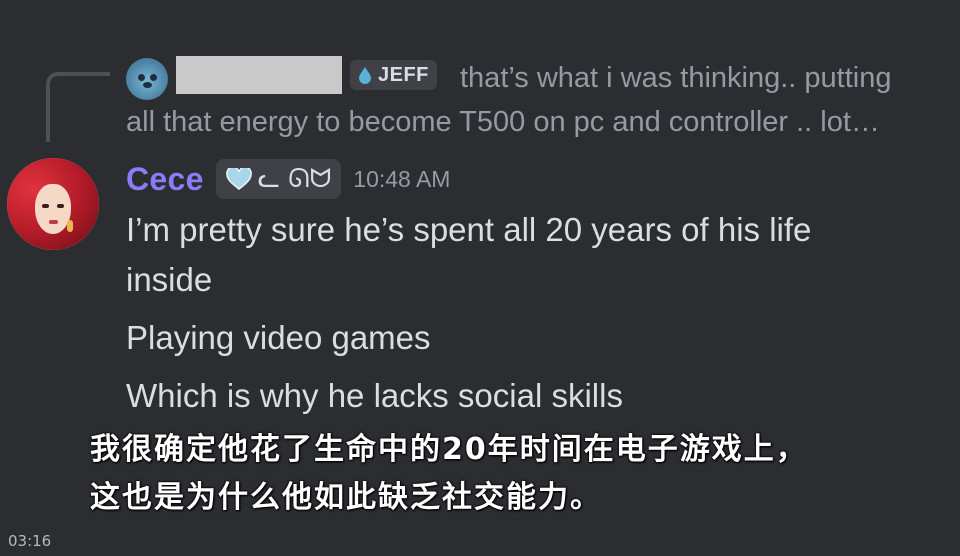 The width and height of the screenshot is (960, 556). Describe the element at coordinates (259, 75) in the screenshot. I see `redacted-username` at that location.